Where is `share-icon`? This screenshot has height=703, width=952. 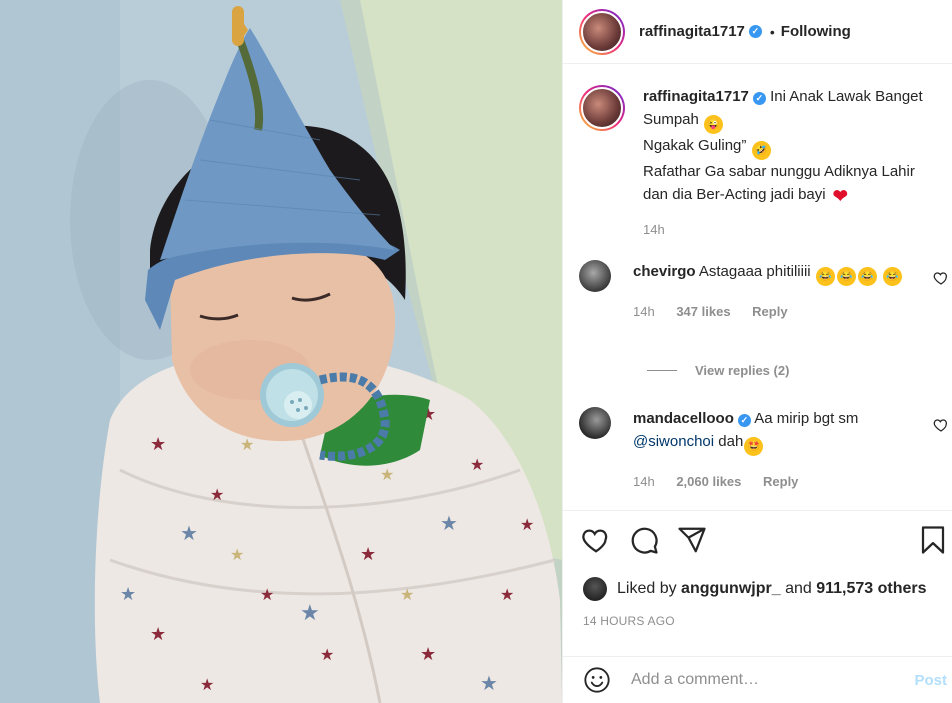
share-icon is located at coordinates (692, 540).